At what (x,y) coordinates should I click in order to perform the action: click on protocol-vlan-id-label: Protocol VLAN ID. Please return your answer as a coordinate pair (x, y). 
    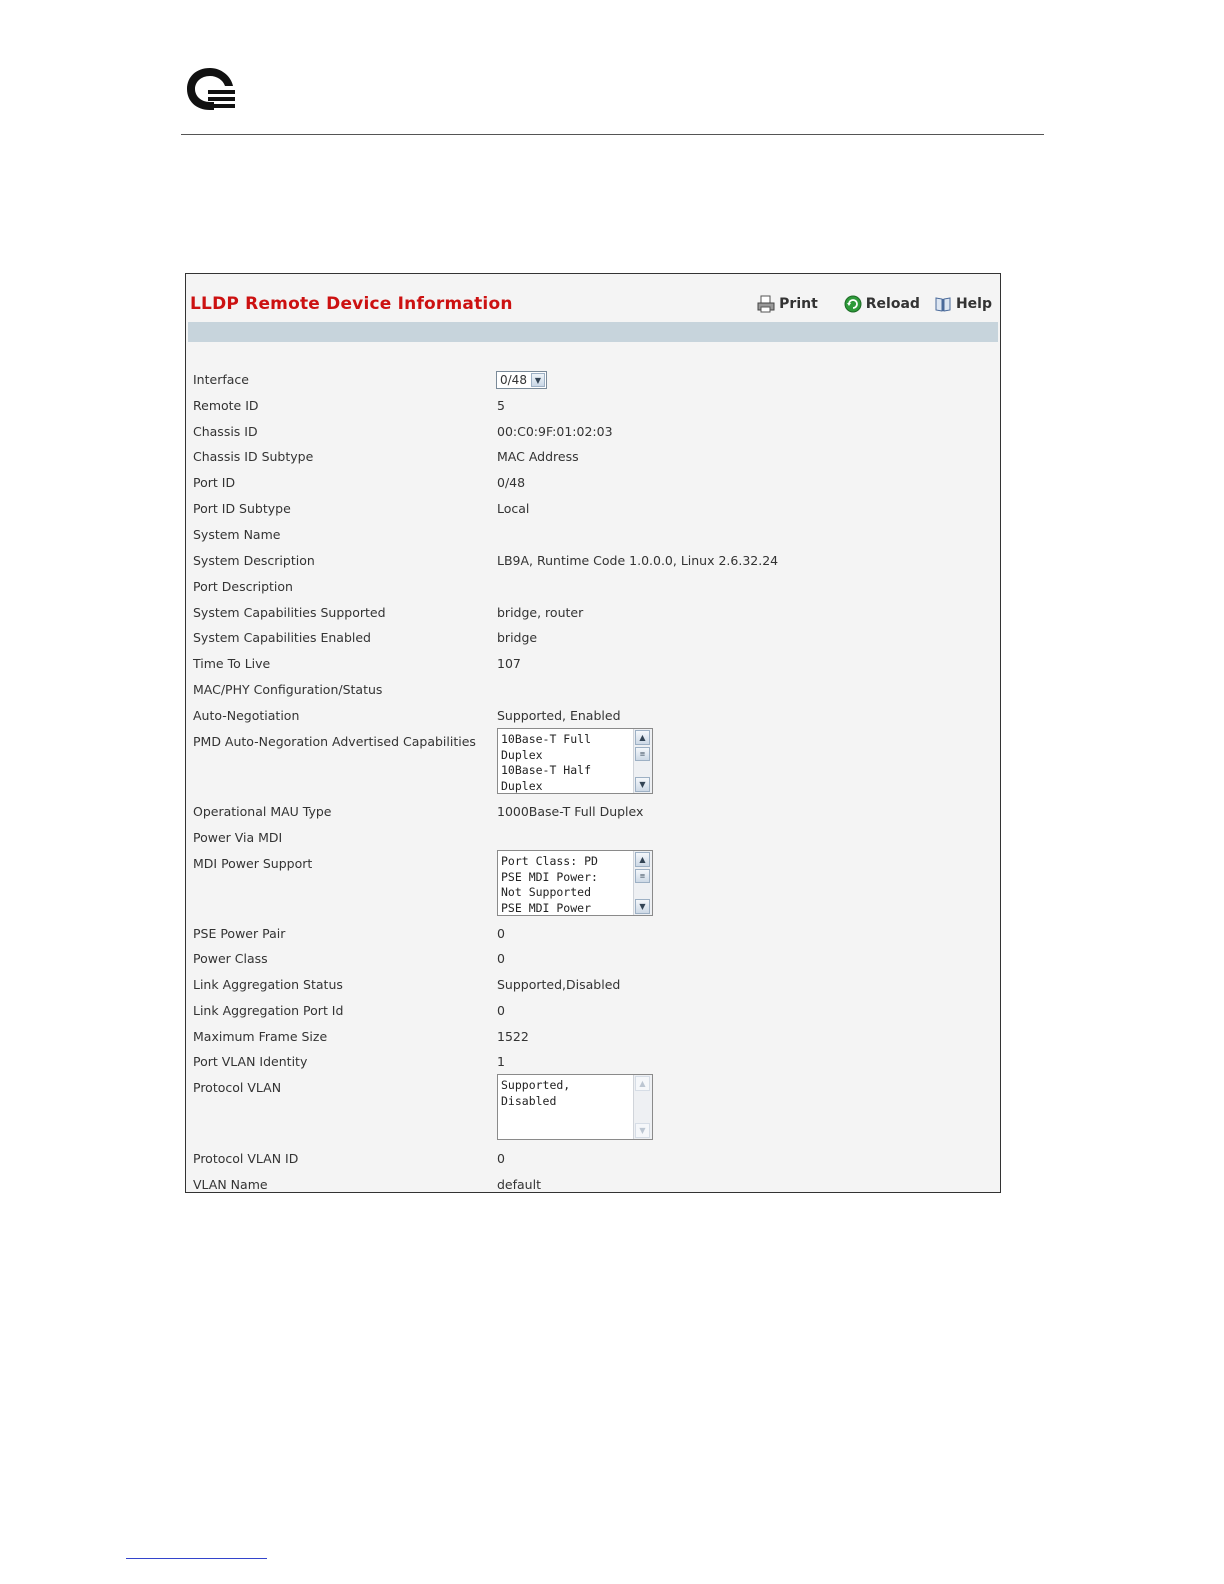
    Looking at the image, I should click on (246, 1158).